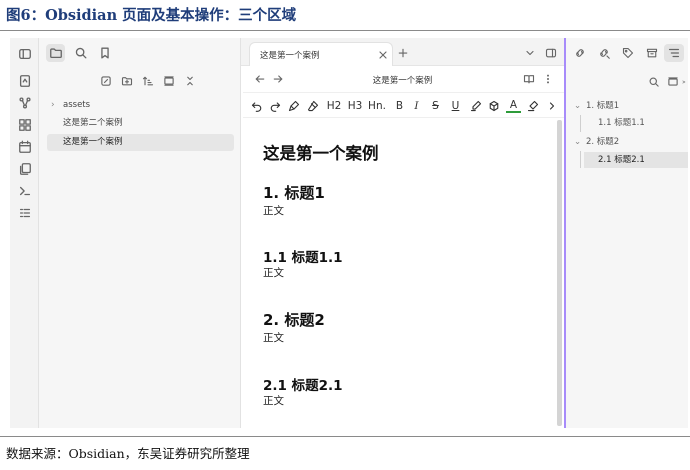  What do you see at coordinates (377, 106) in the screenshot?
I see `heading-n-button: Hn.` at bounding box center [377, 106].